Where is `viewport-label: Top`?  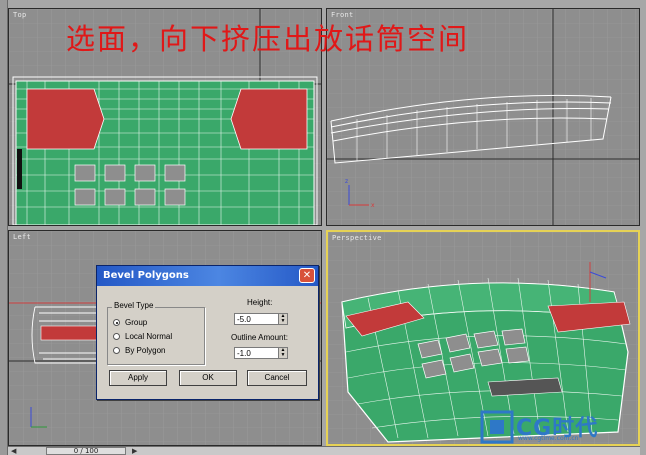 viewport-label: Top is located at coordinates (20, 15).